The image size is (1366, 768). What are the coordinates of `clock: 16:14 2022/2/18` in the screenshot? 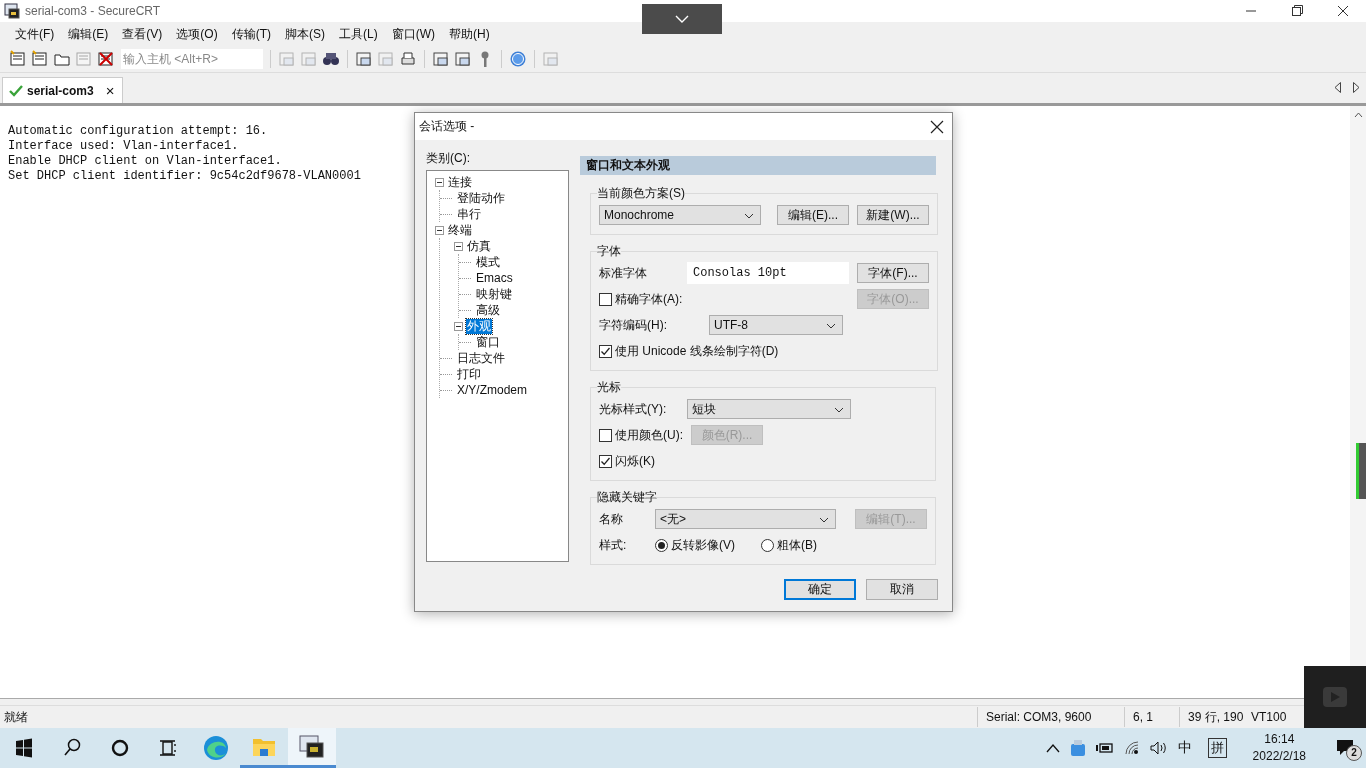 It's located at (1279, 748).